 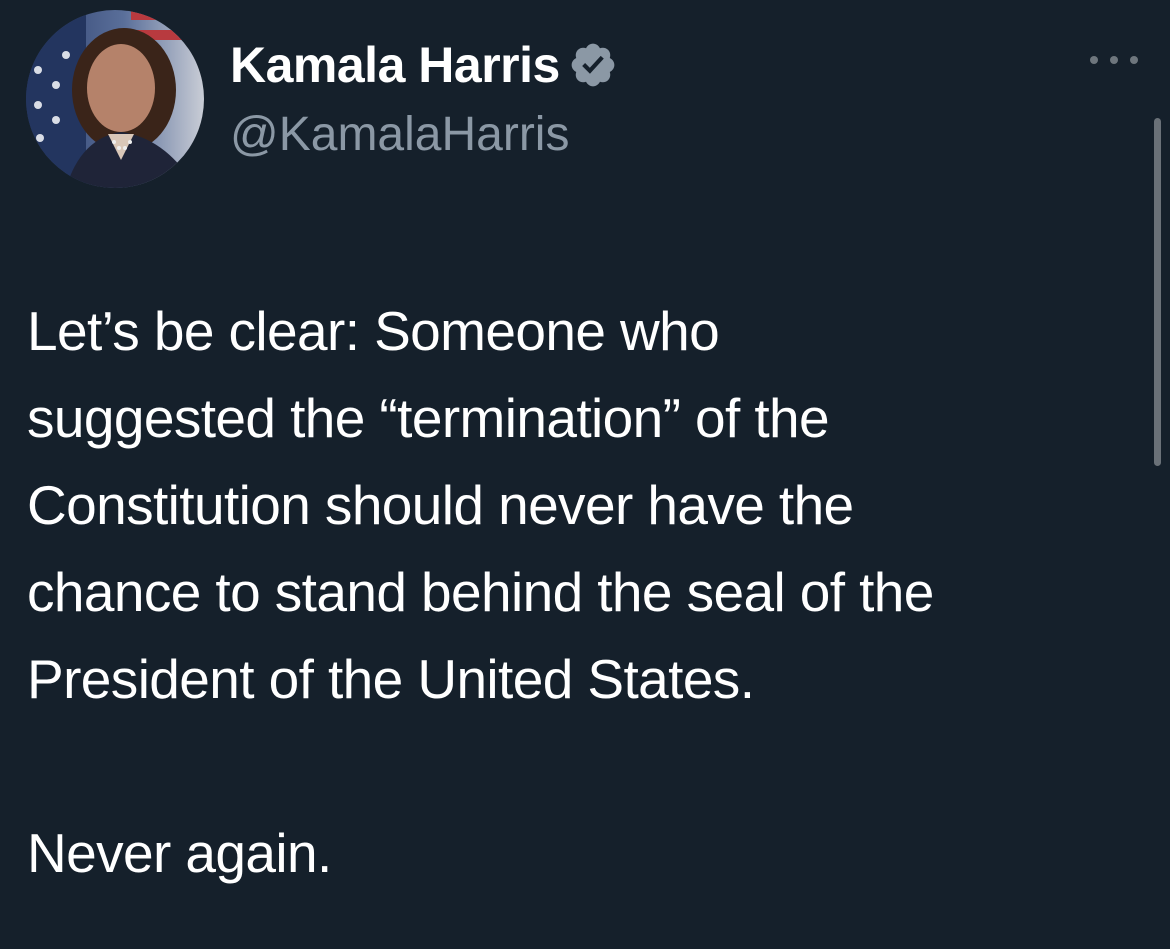 I want to click on profile-photo-icon, so click(x=115, y=99).